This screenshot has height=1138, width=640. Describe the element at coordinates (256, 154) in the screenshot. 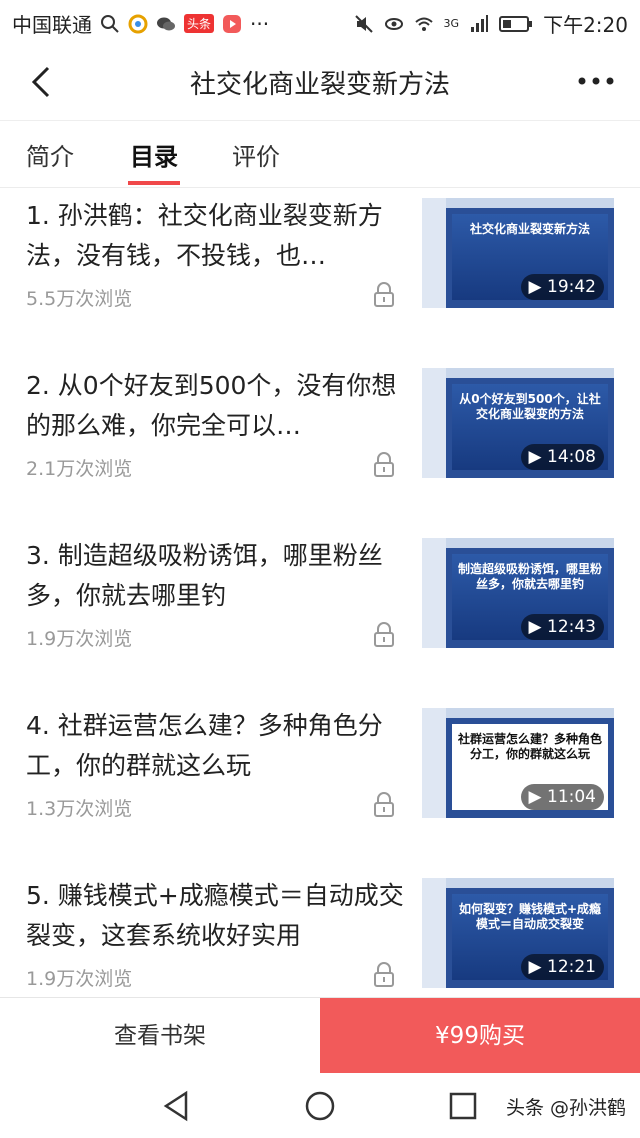

I see `tab-reviews: 评价` at that location.